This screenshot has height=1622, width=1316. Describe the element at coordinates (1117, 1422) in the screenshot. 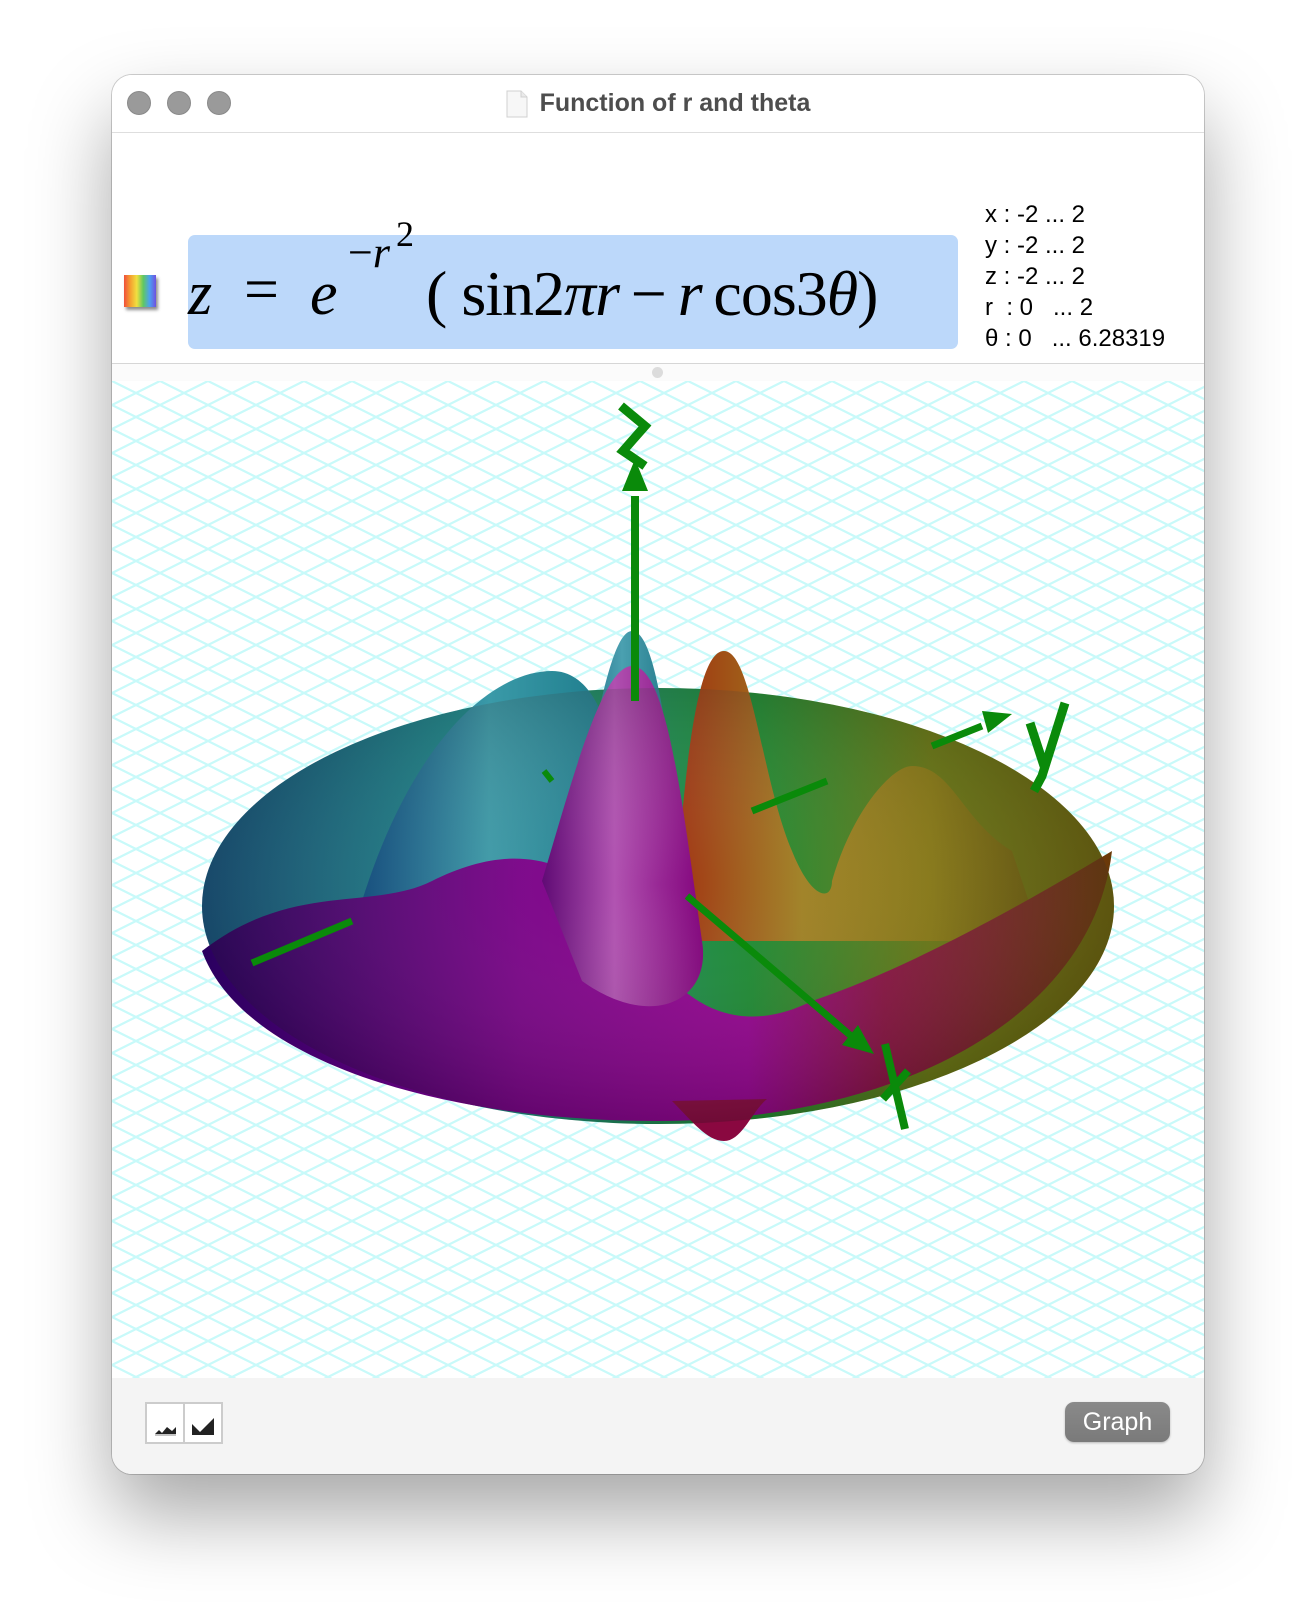

I see `graph-button: Graph` at that location.